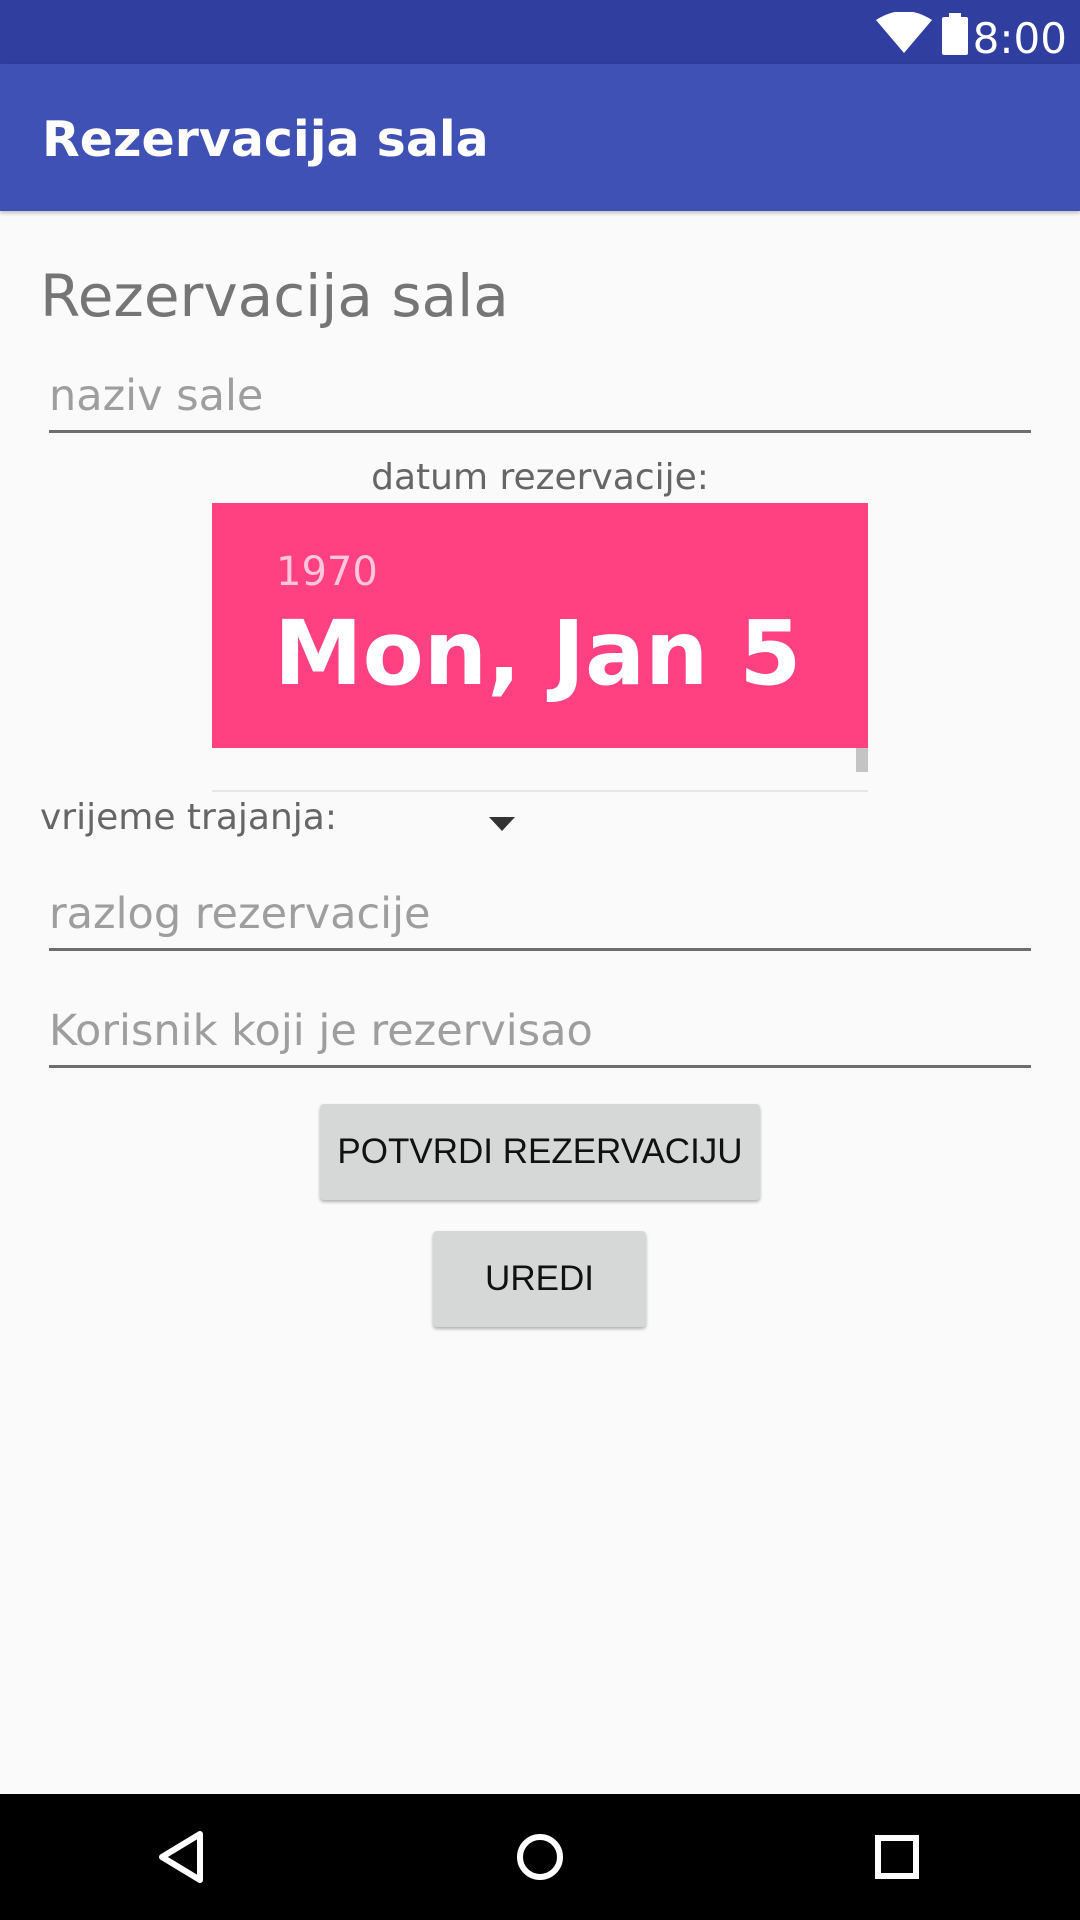 The height and width of the screenshot is (1920, 1080). I want to click on recents-icon, so click(897, 1857).